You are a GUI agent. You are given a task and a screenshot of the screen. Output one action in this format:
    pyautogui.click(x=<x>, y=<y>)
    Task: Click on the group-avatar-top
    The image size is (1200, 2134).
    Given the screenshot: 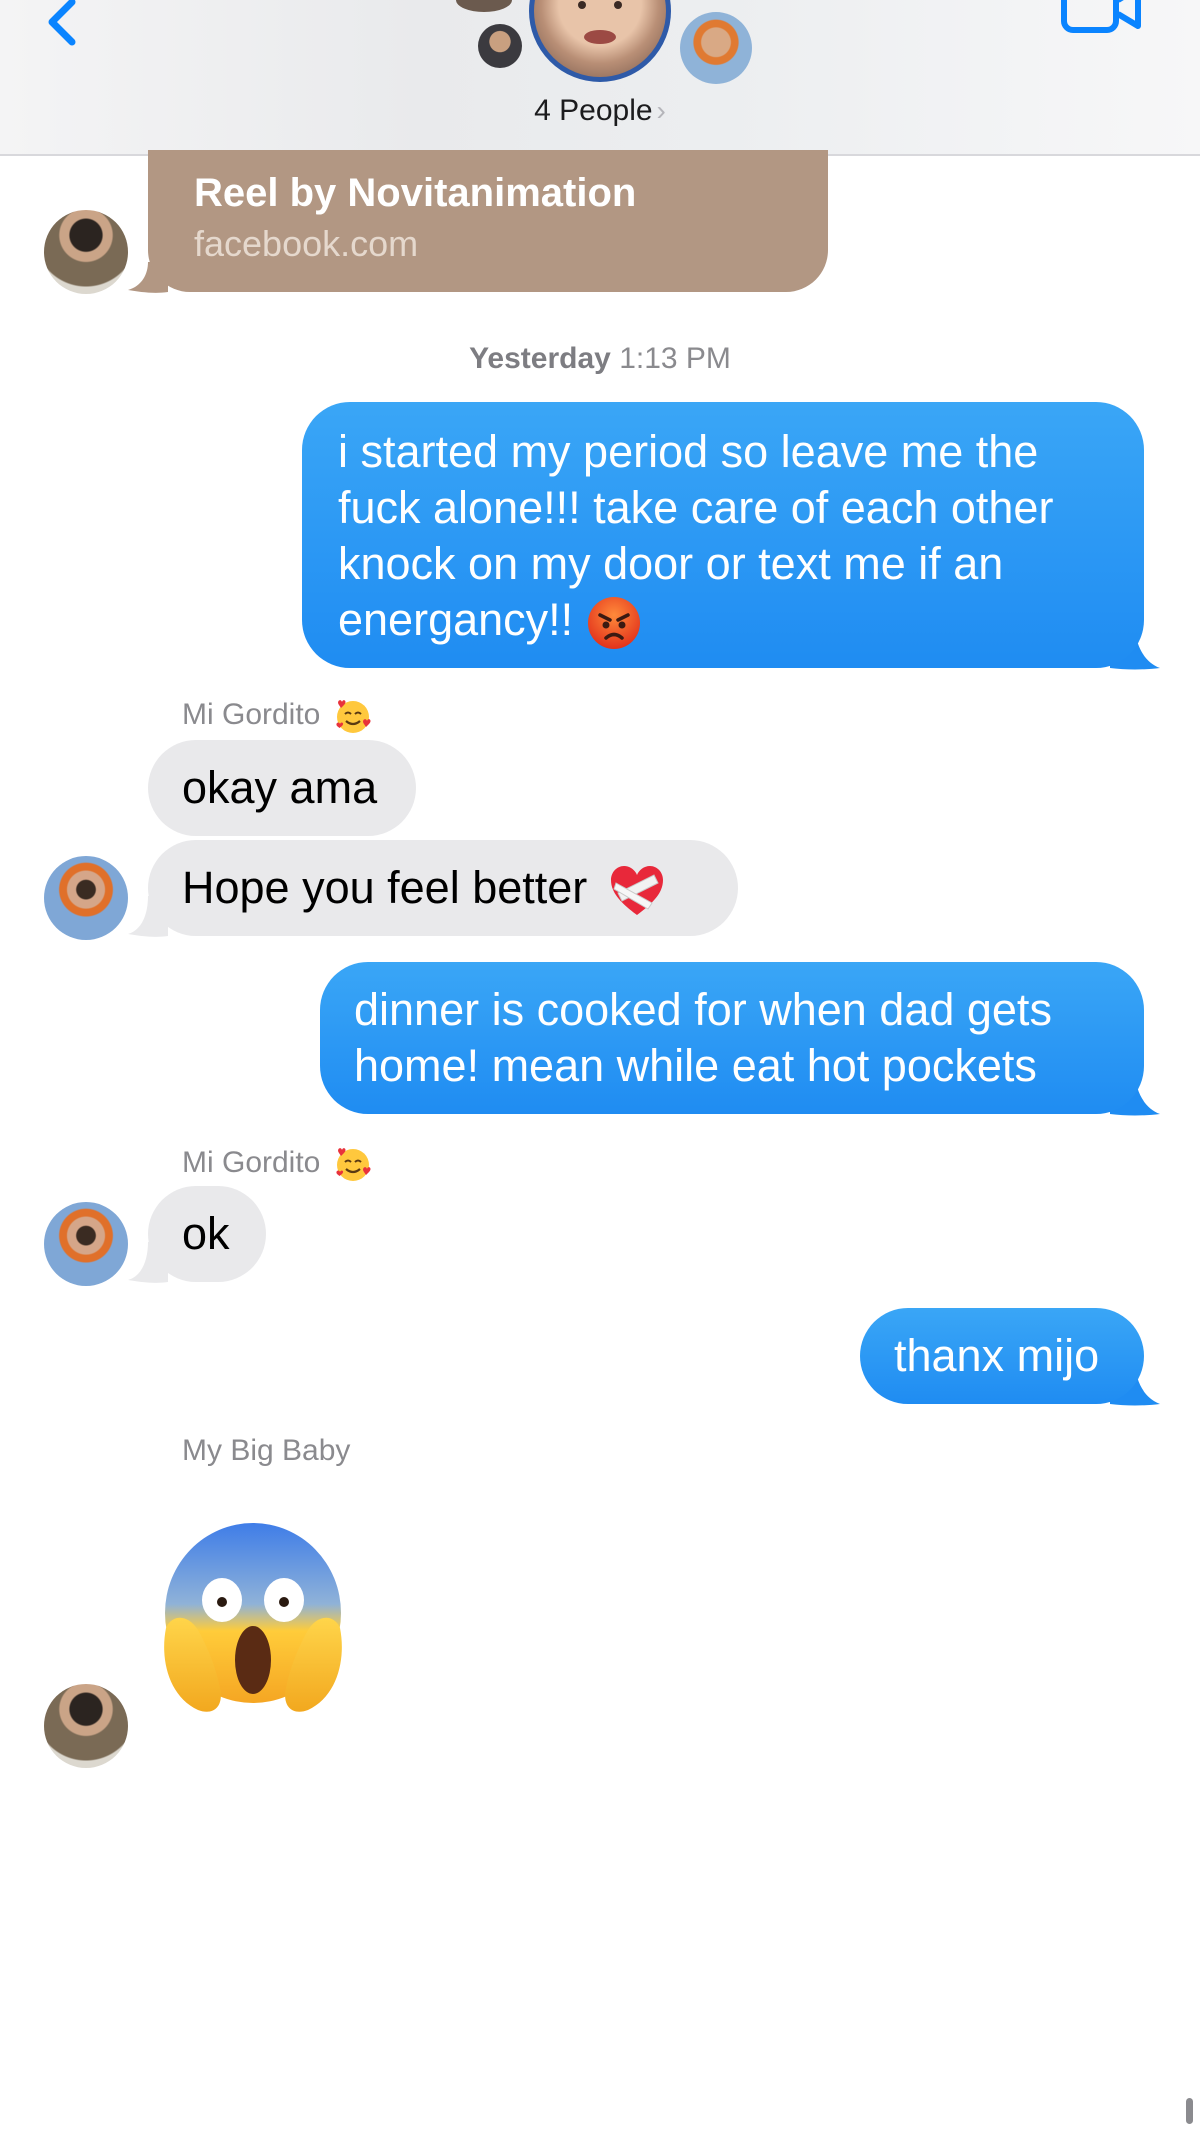 What is the action you would take?
    pyautogui.click(x=484, y=6)
    